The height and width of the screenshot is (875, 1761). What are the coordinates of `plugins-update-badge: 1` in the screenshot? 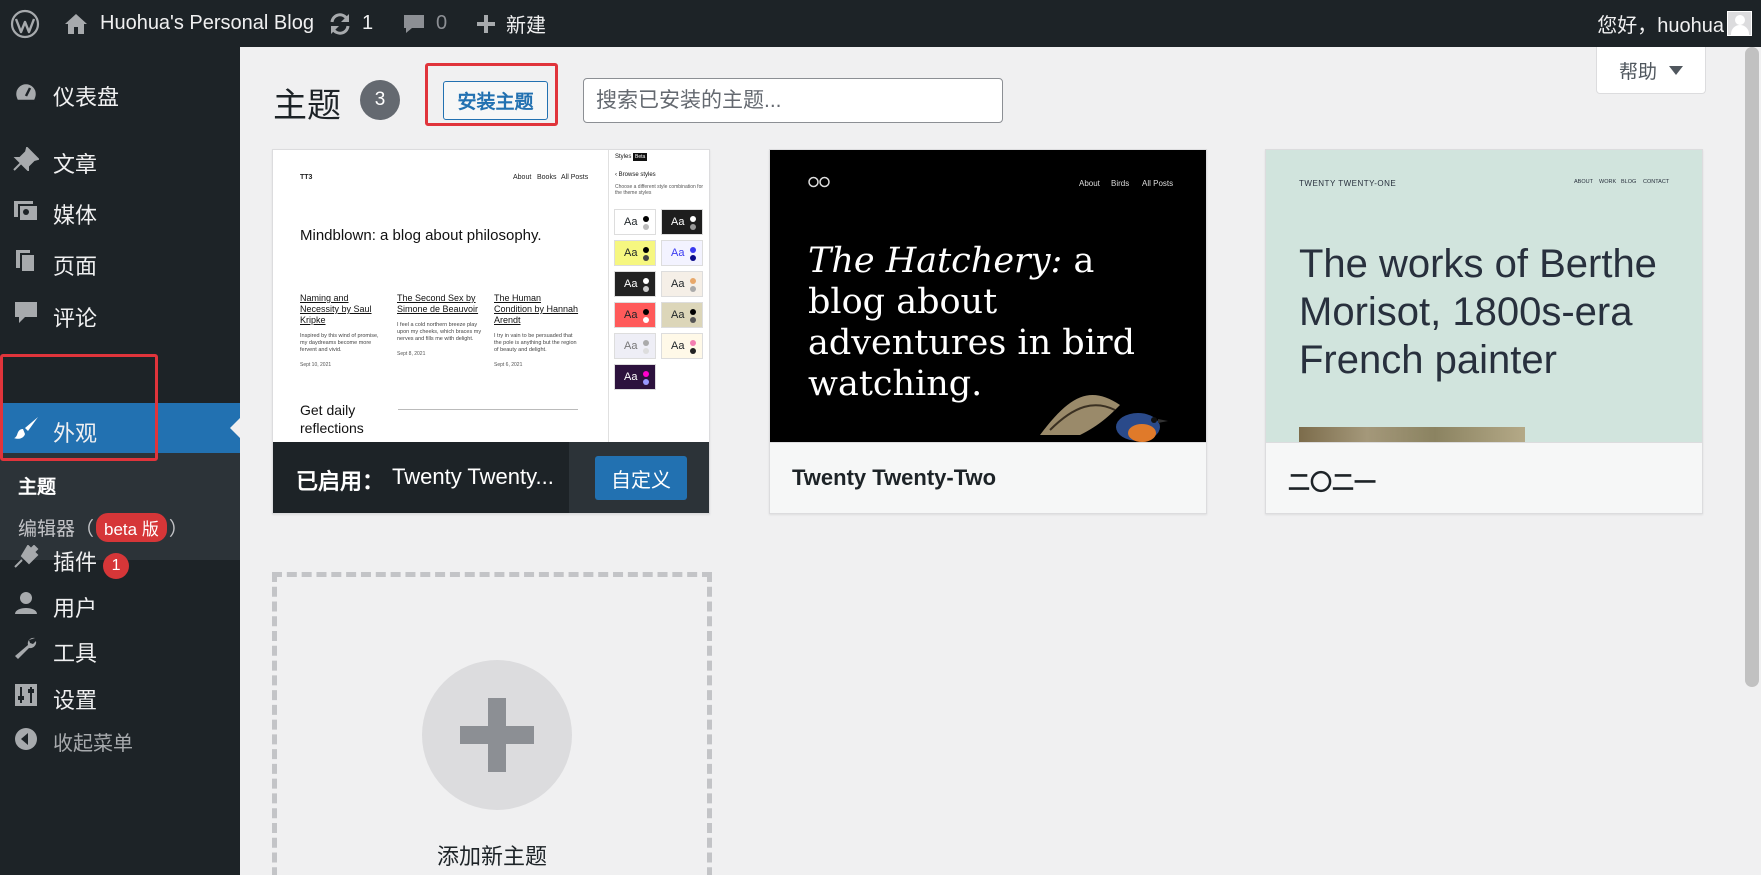 It's located at (116, 566).